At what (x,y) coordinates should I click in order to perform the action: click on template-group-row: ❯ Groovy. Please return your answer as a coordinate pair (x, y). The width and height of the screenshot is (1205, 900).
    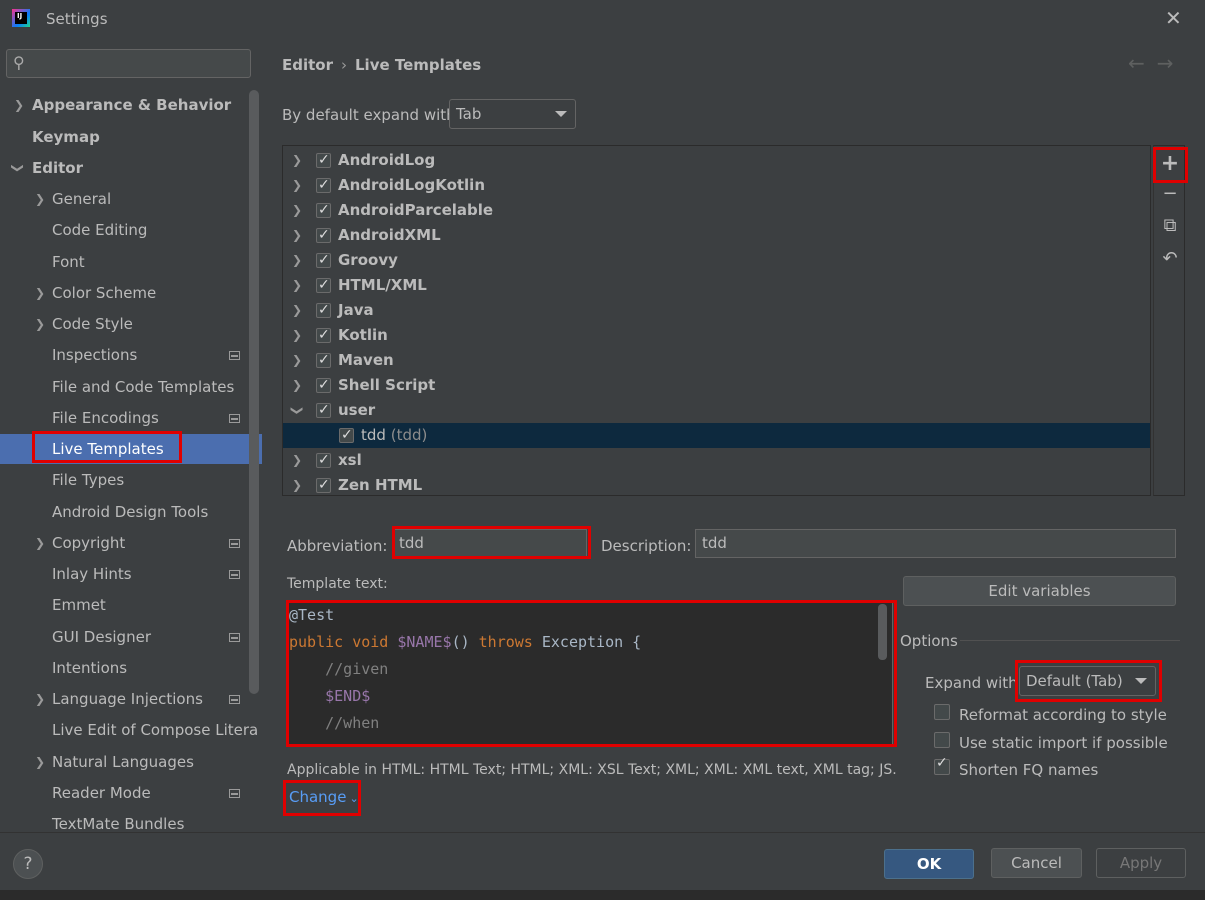
    Looking at the image, I should click on (716, 260).